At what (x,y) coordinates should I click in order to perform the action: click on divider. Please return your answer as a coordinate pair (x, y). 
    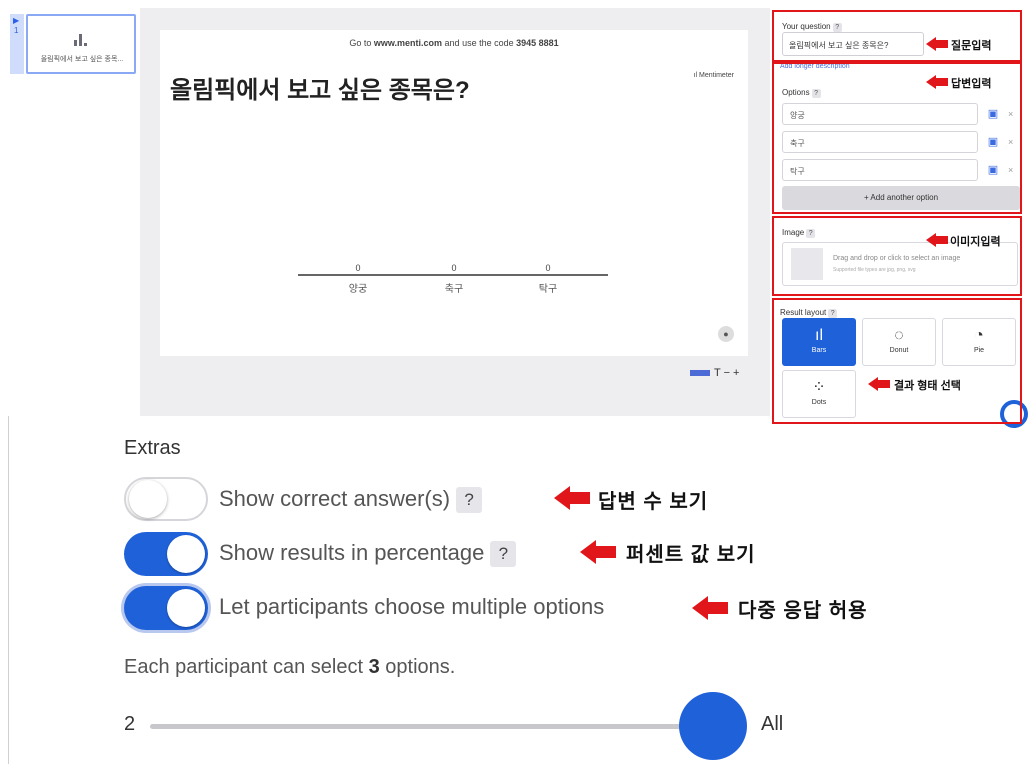
    Looking at the image, I should click on (8, 590).